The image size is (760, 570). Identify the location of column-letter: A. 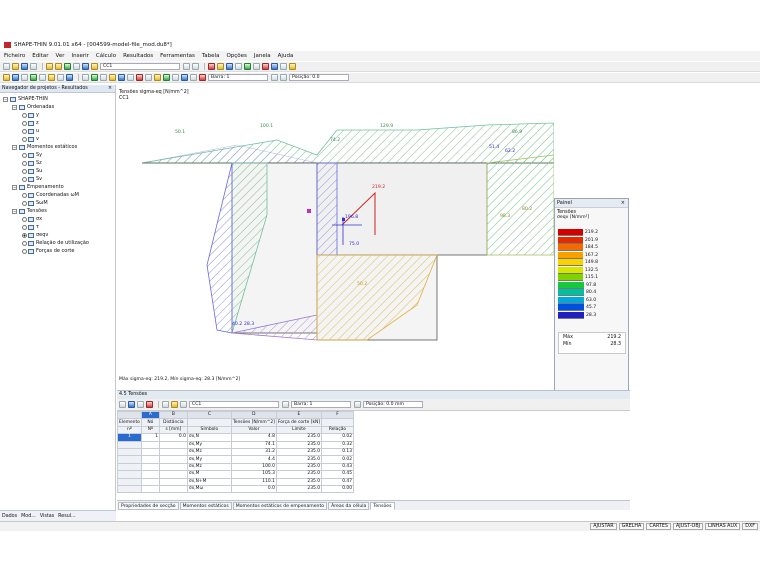
(150, 415).